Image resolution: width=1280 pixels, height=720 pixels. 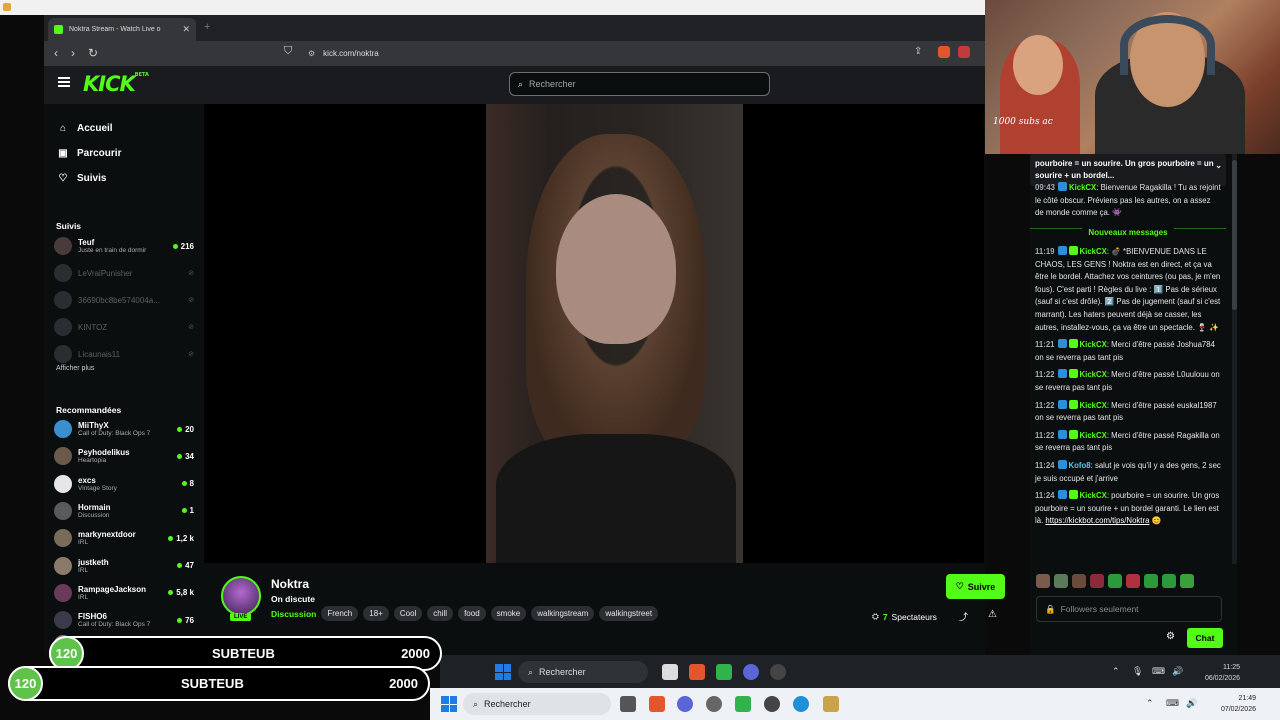 What do you see at coordinates (440, 613) in the screenshot?
I see `tag-chip: chill` at bounding box center [440, 613].